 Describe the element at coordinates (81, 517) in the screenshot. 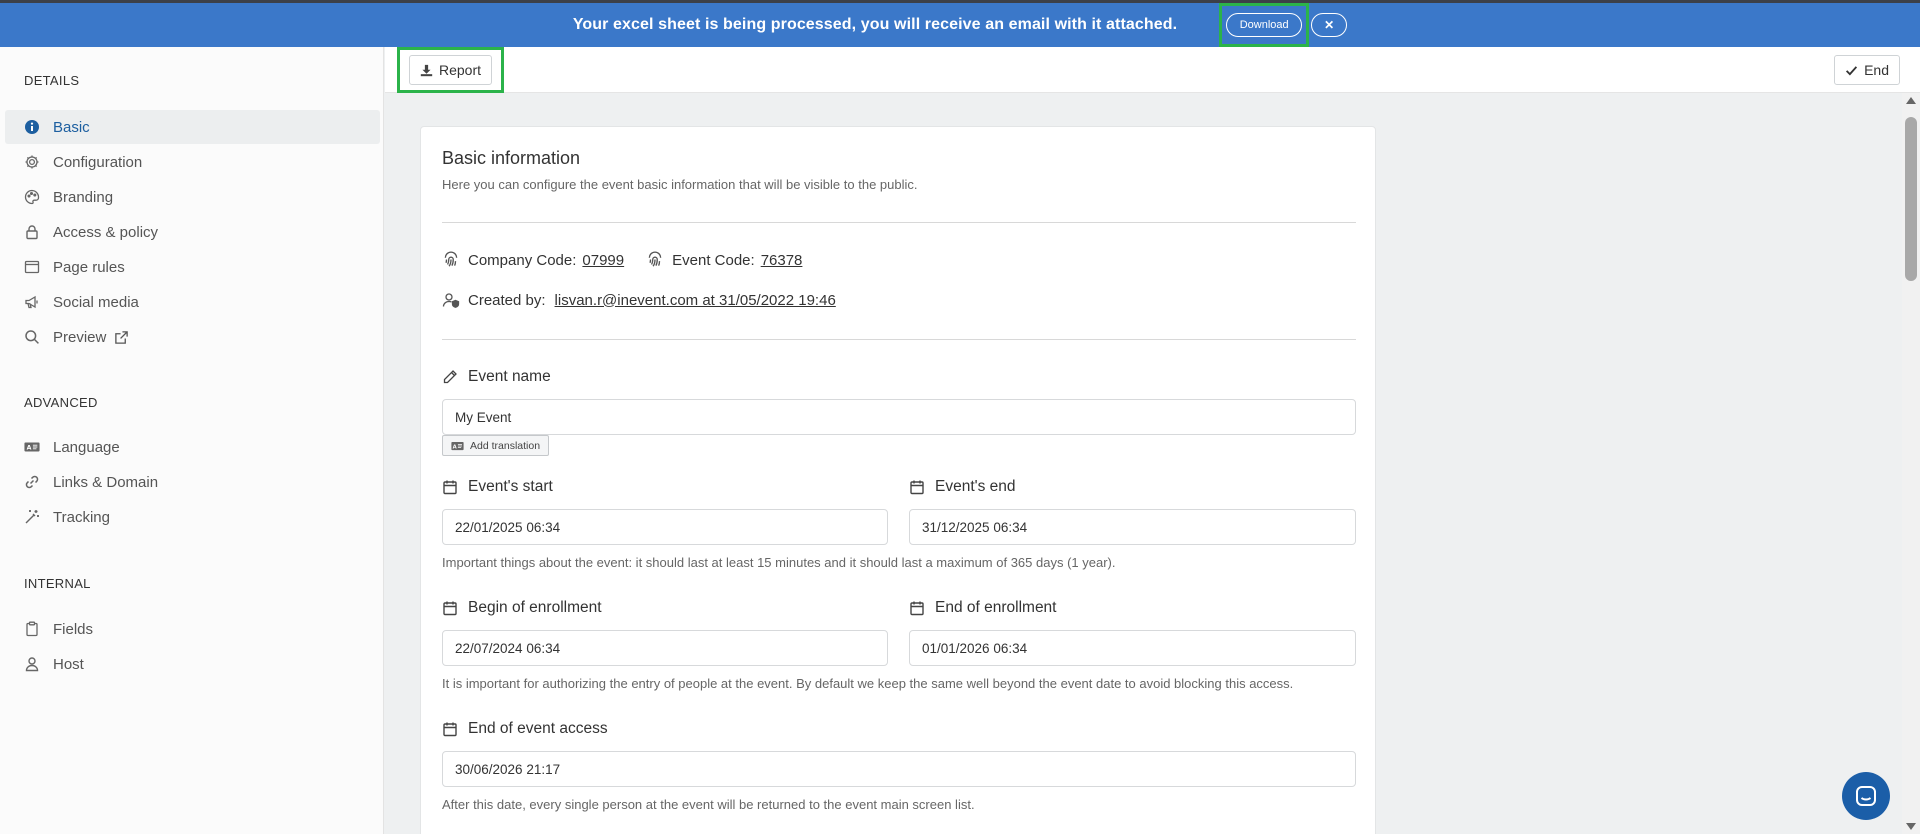

I see `sidebar-item-label: Tracking` at that location.